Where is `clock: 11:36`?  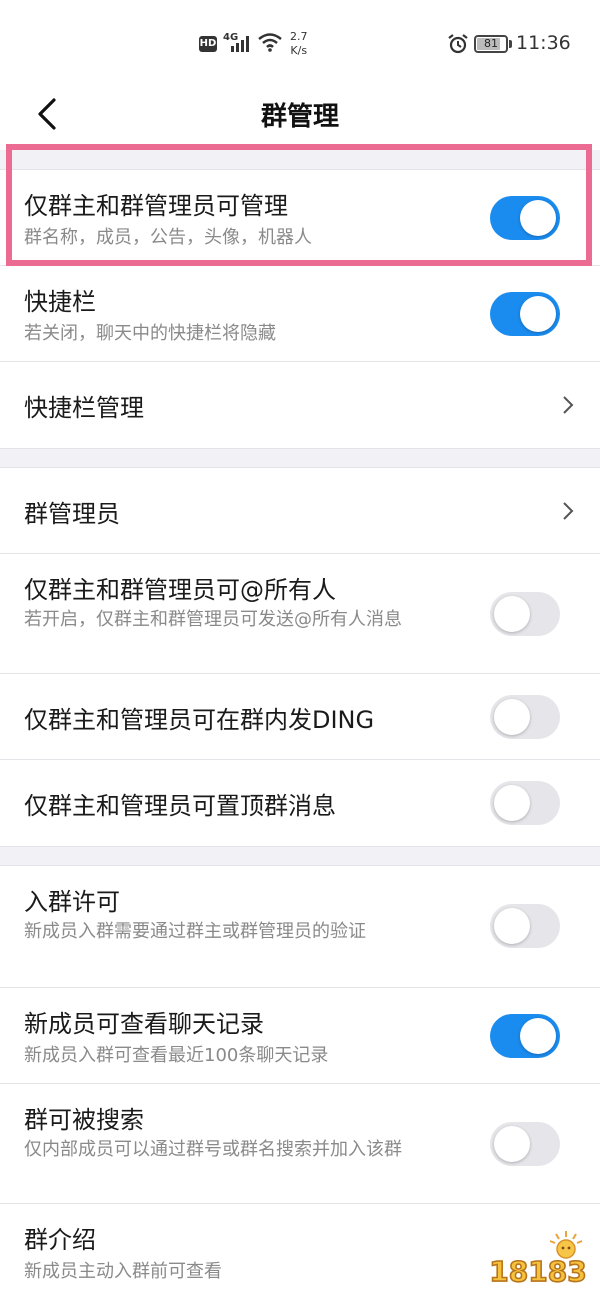 clock: 11:36 is located at coordinates (543, 43).